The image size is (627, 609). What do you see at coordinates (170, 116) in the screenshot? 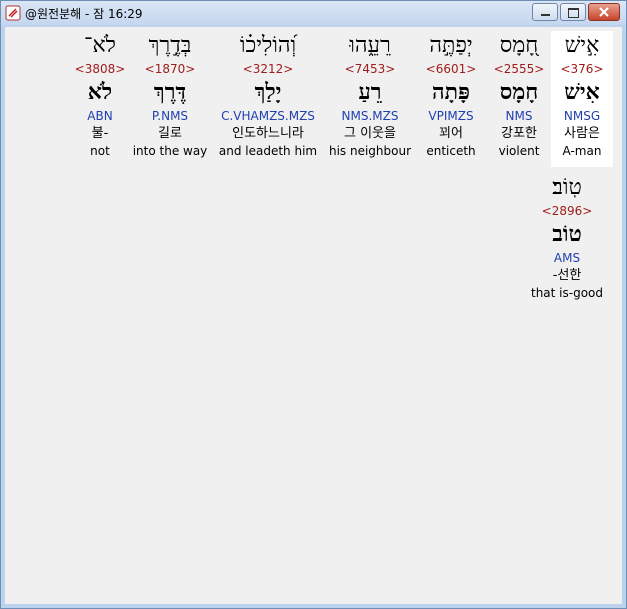
I see `morph-code: P.NMS` at bounding box center [170, 116].